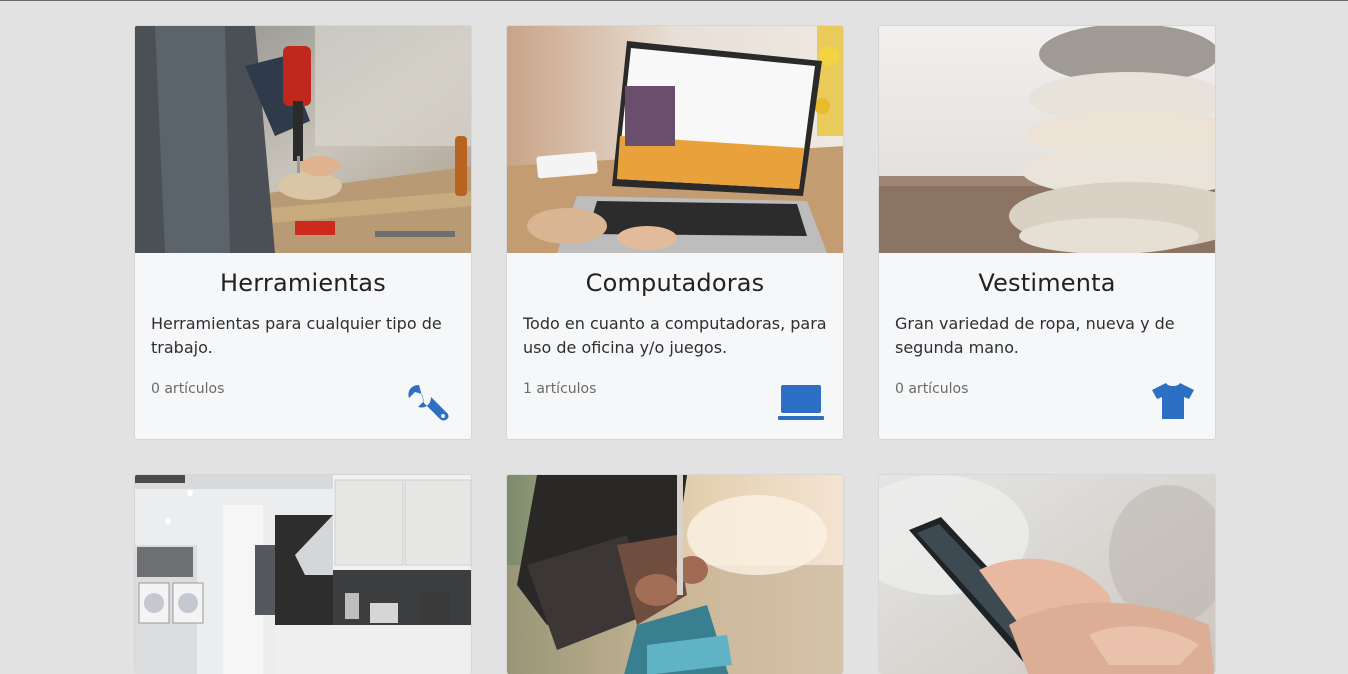 The width and height of the screenshot is (1348, 674). I want to click on category-card-deportes, so click(675, 574).